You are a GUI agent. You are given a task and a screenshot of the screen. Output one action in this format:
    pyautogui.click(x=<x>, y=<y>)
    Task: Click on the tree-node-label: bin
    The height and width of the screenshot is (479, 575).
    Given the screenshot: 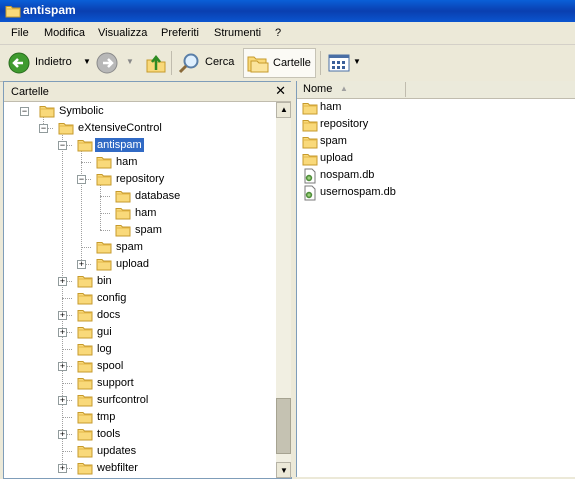 What is the action you would take?
    pyautogui.click(x=104, y=281)
    